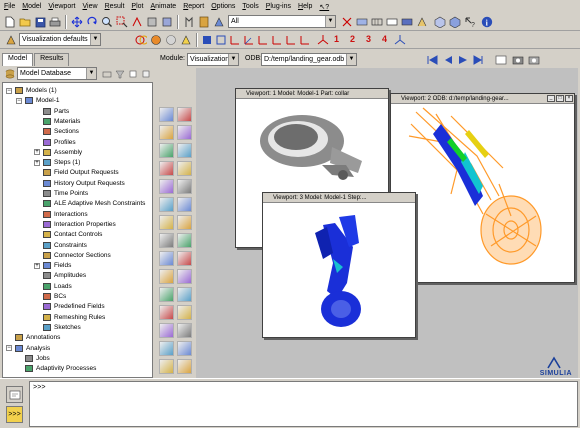 The height and width of the screenshot is (428, 580). What do you see at coordinates (107, 22) in the screenshot?
I see `magnify-icon` at bounding box center [107, 22].